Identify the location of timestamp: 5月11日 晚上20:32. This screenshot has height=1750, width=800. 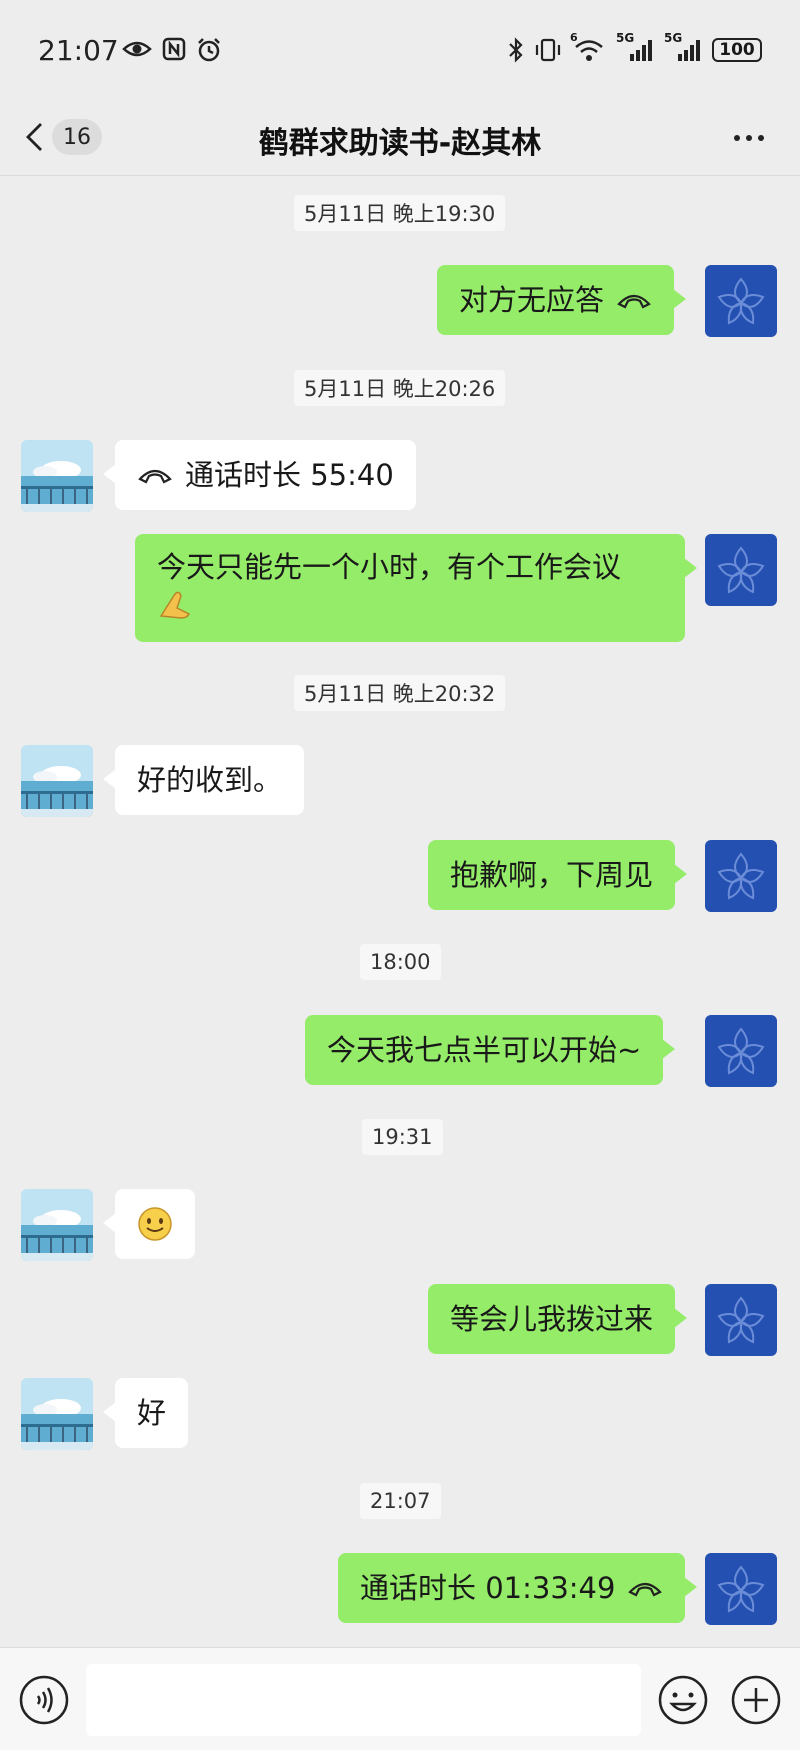
(400, 693).